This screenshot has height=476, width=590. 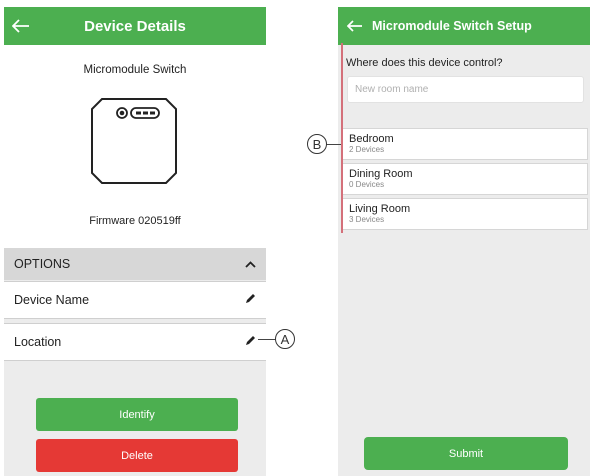 What do you see at coordinates (333, 144) in the screenshot?
I see `callout-b-leader` at bounding box center [333, 144].